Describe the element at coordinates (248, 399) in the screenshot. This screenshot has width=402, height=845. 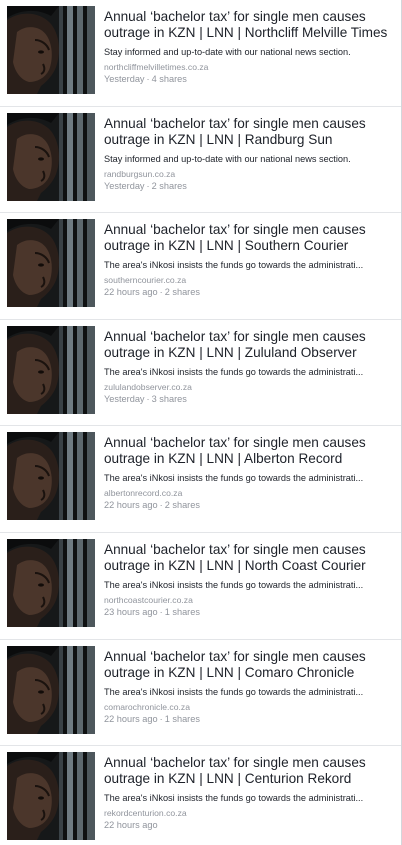
I see `post-meta: Yesterday · 3 shares` at that location.